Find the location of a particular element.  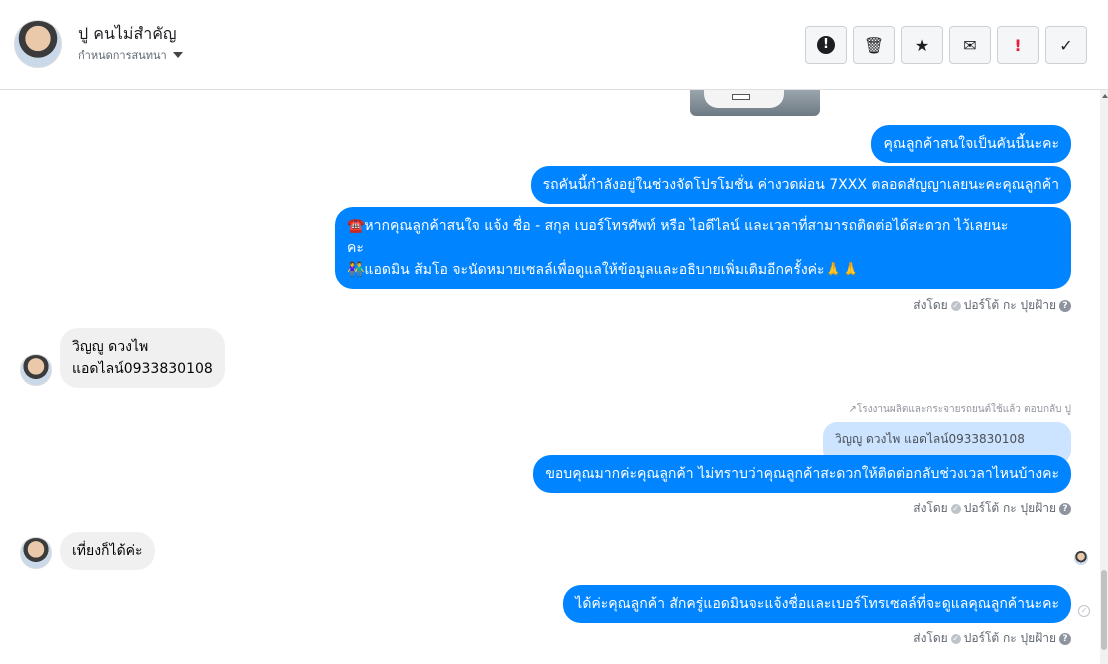

star-button: ★ is located at coordinates (922, 45).